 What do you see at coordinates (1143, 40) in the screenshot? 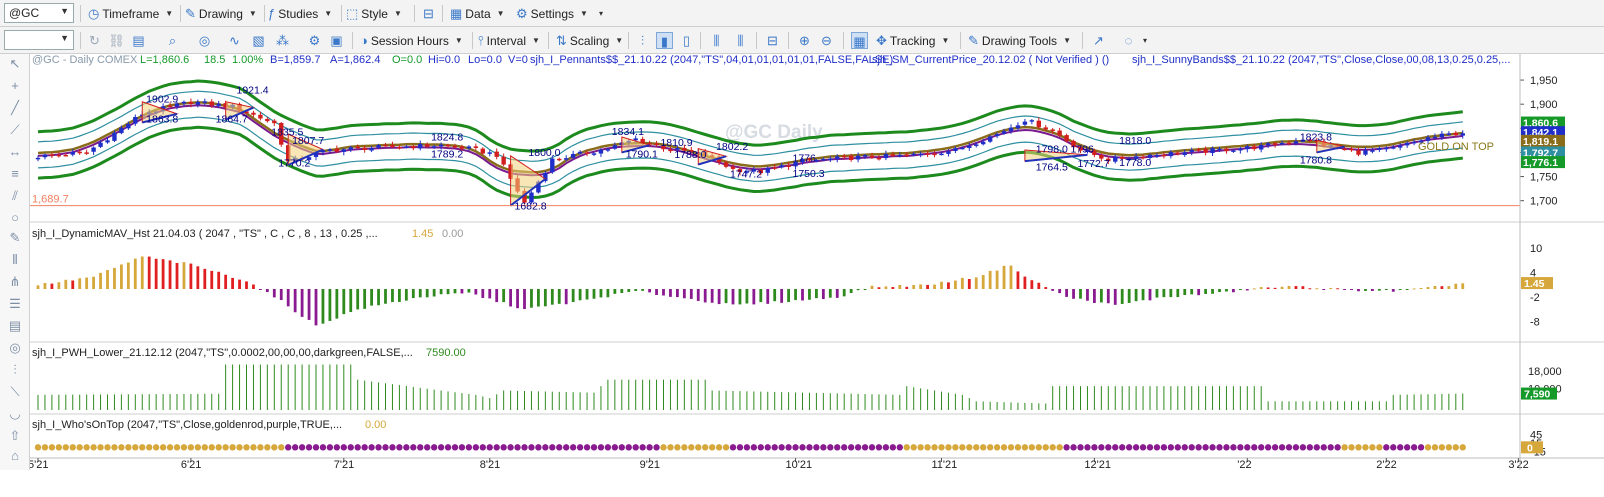
I see `toolbar2-overflow-button: ▾` at bounding box center [1143, 40].